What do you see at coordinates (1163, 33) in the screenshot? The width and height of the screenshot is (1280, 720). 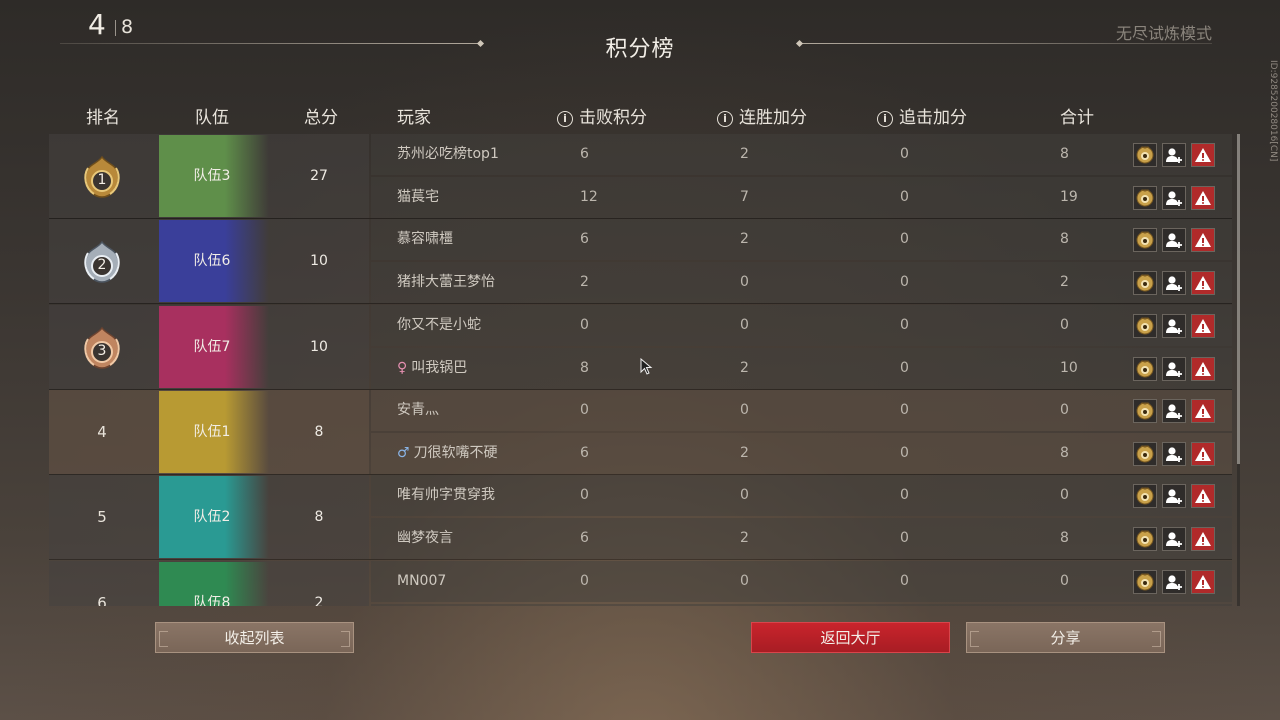 I see `game-mode-label: 无尽试炼模式` at bounding box center [1163, 33].